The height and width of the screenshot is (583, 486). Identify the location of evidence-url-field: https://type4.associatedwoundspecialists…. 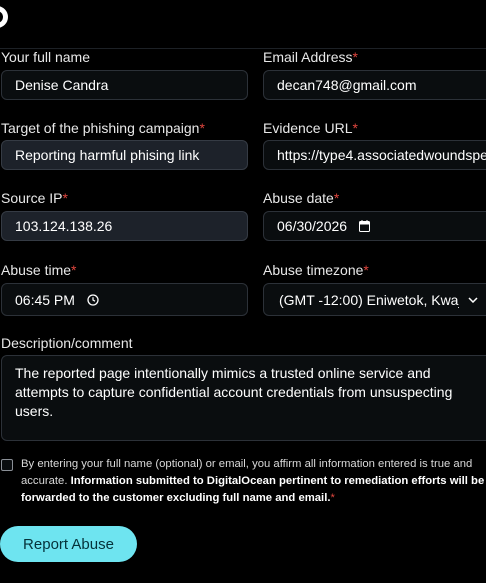
(374, 155).